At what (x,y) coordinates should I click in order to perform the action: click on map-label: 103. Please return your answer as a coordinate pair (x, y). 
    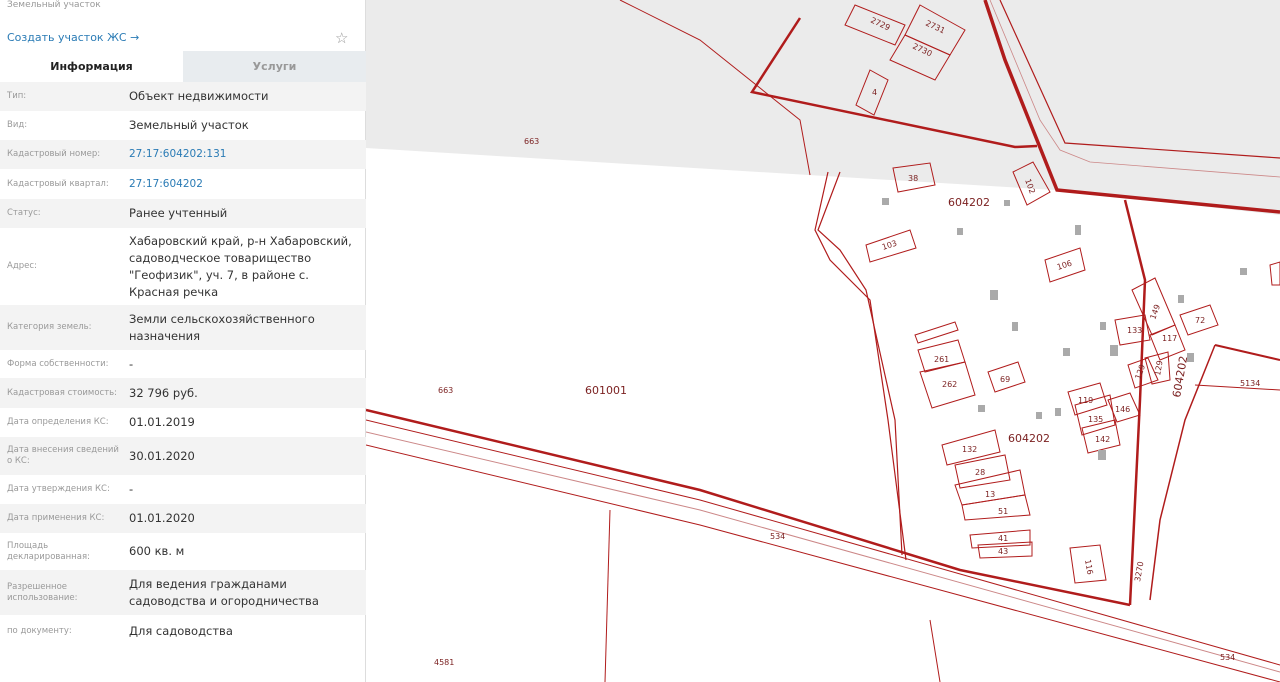
    Looking at the image, I should click on (889, 245).